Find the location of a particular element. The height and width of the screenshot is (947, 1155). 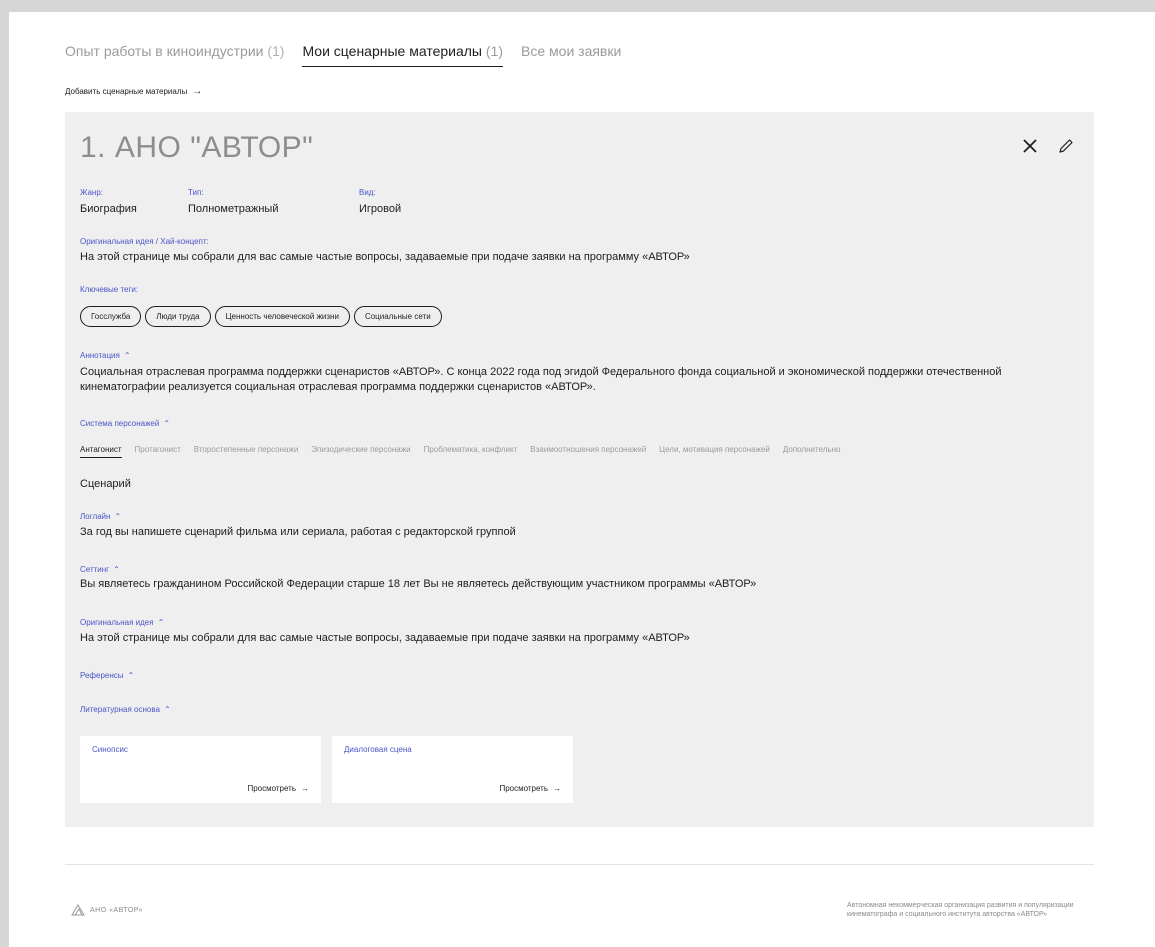

logline-label: Логлайн is located at coordinates (95, 516).